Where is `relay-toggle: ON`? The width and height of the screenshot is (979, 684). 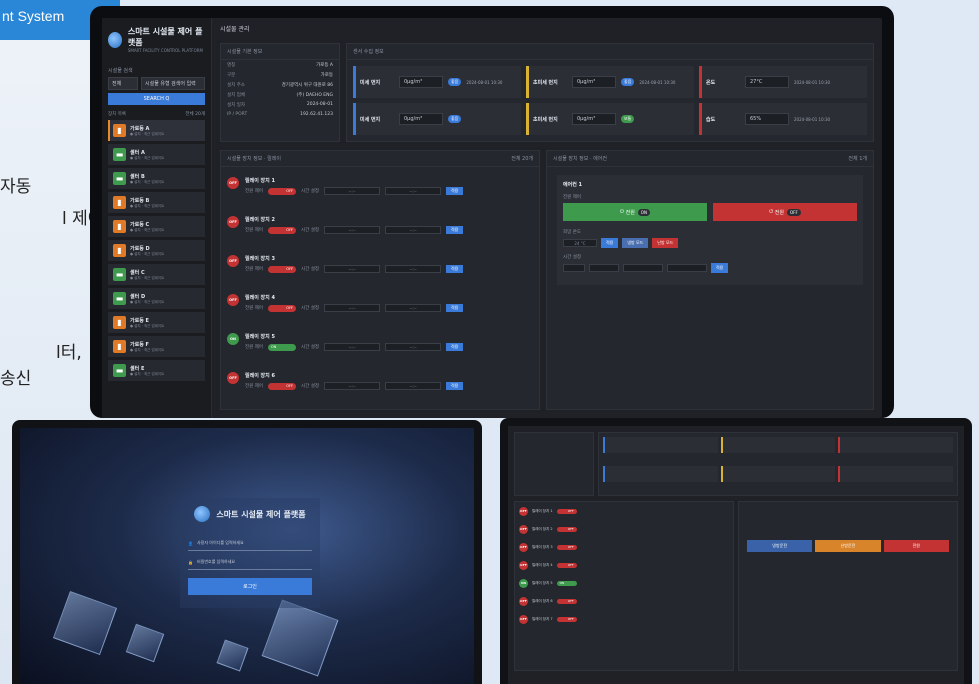
relay-toggle: ON is located at coordinates (282, 347).